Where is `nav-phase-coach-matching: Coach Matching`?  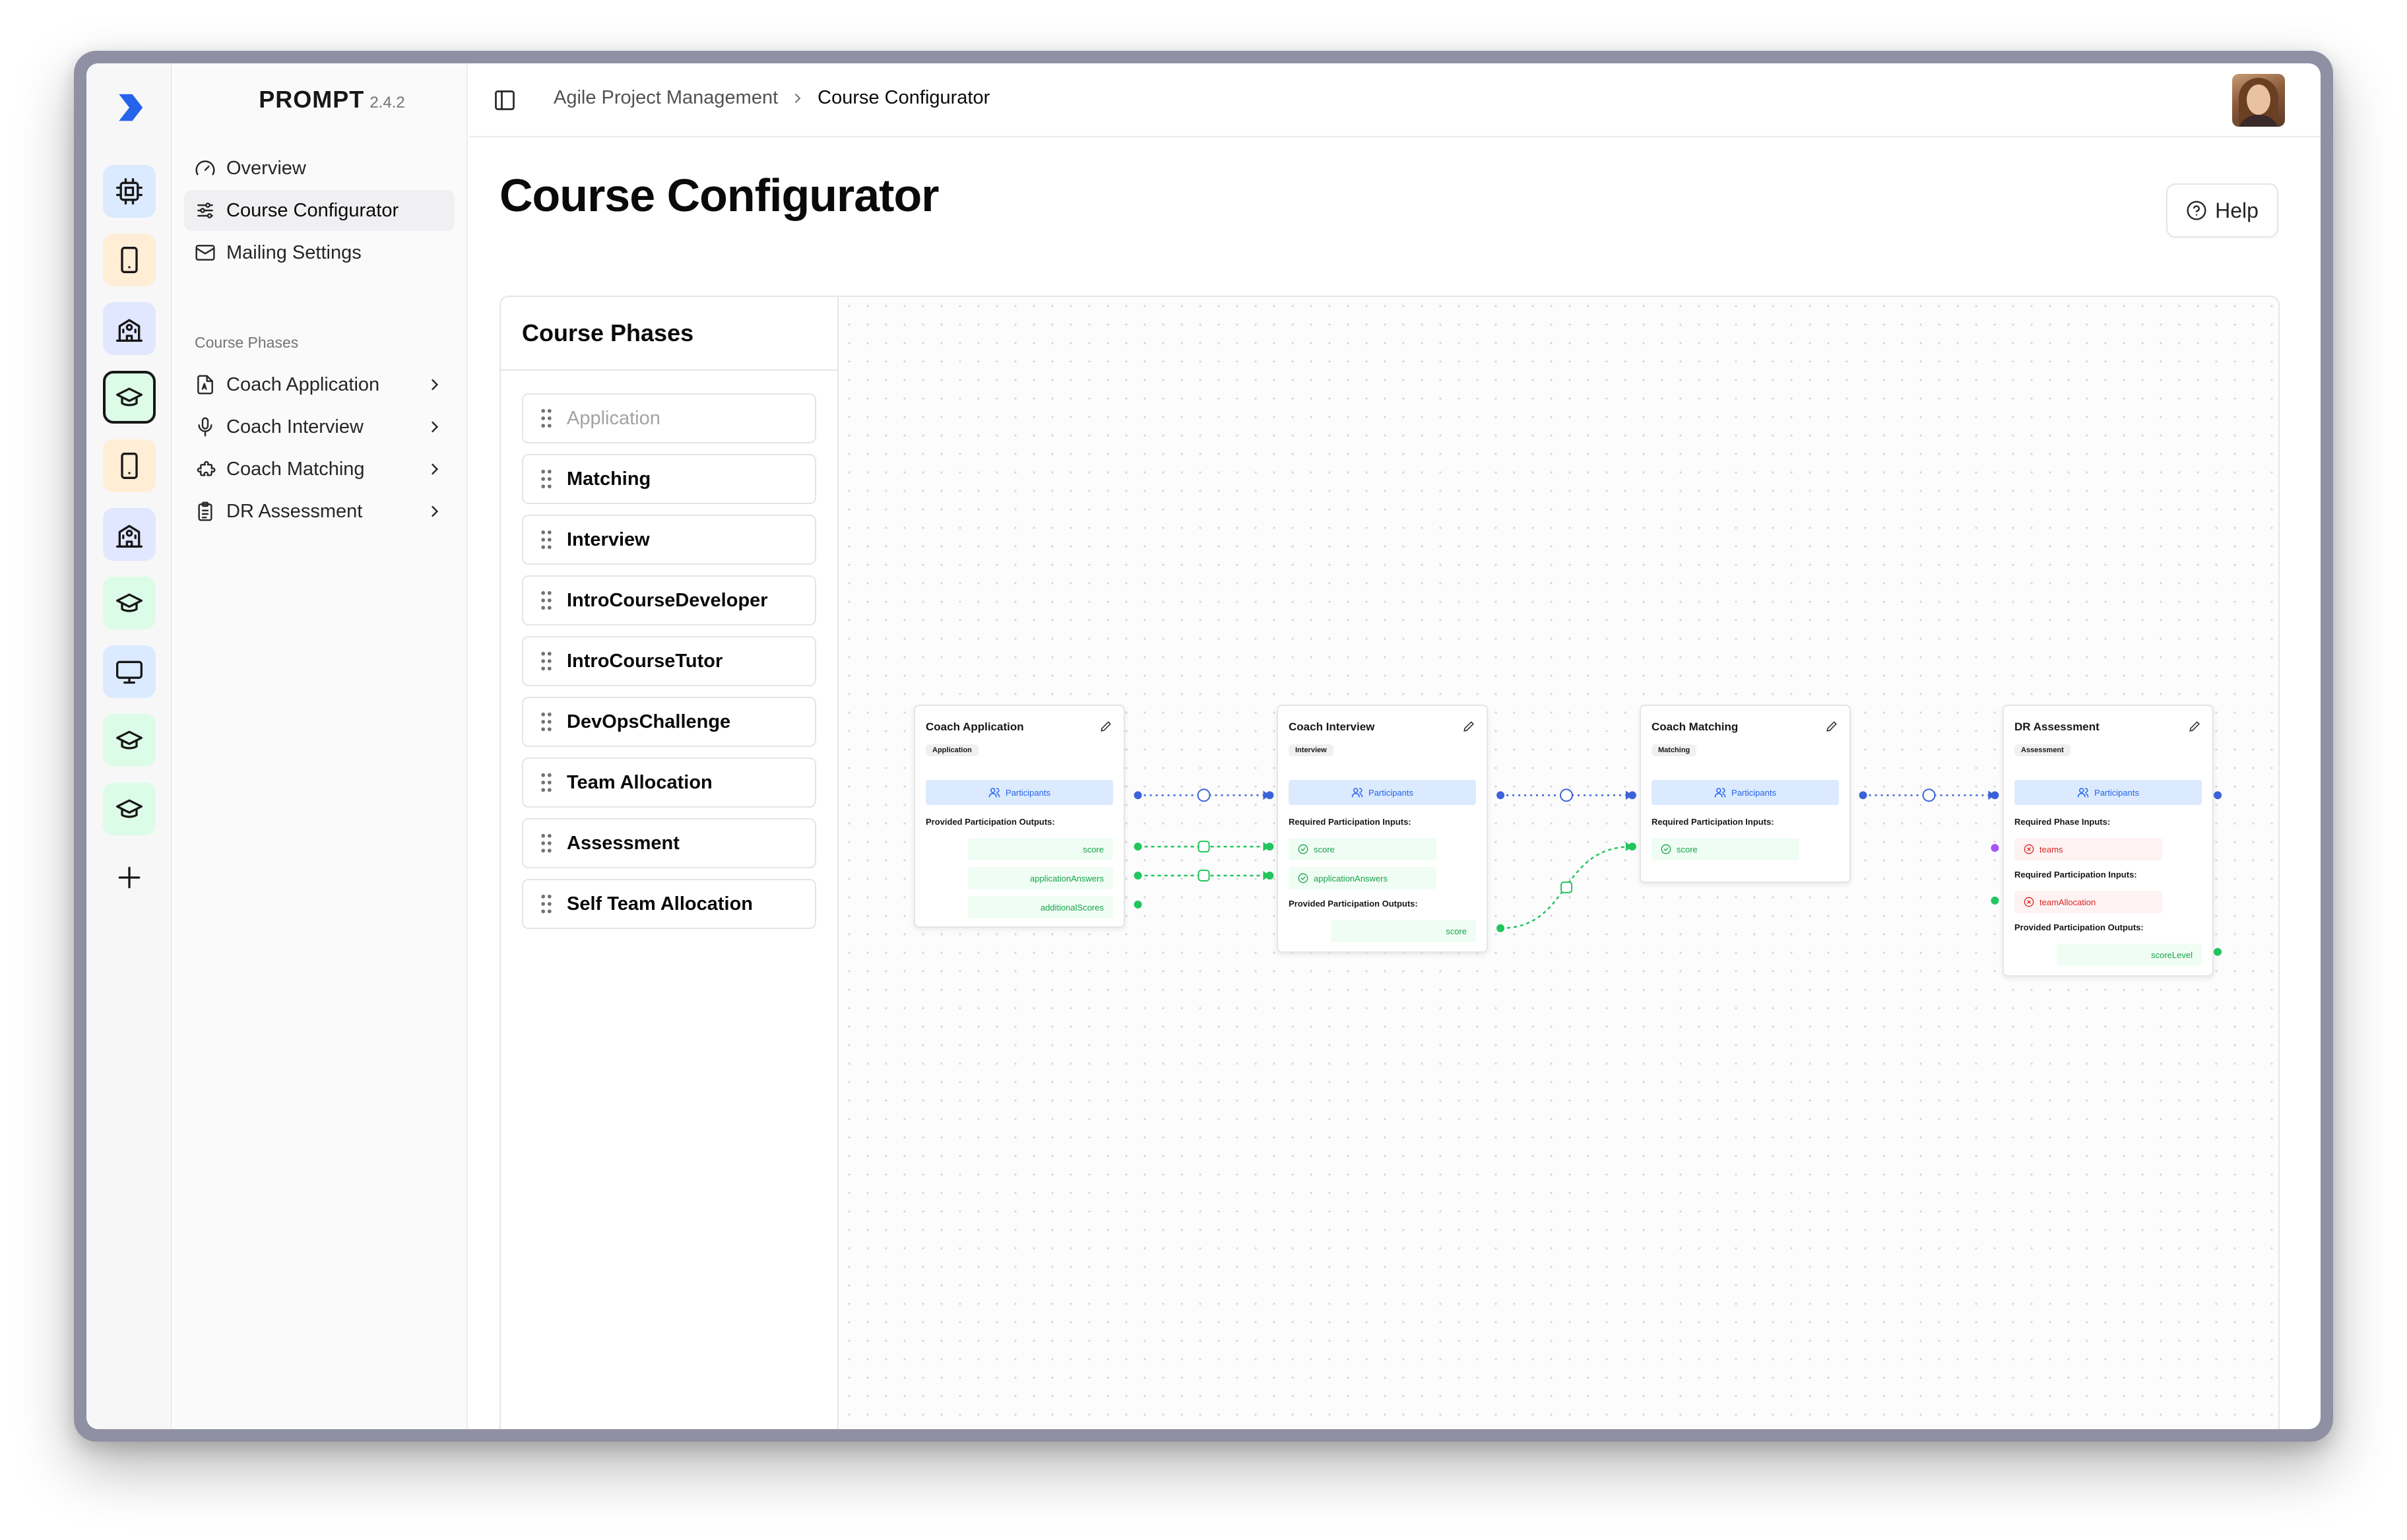
nav-phase-coach-matching: Coach Matching is located at coordinates (319, 469).